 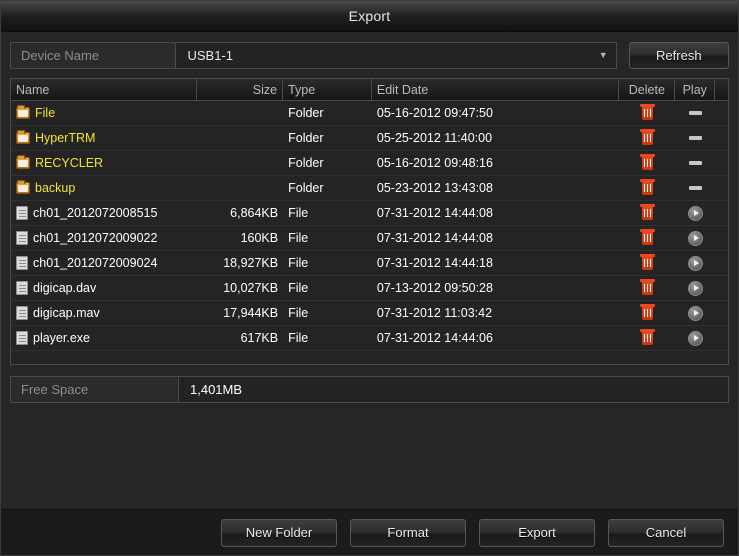 What do you see at coordinates (259, 238) in the screenshot?
I see `cell-size: 160KB` at bounding box center [259, 238].